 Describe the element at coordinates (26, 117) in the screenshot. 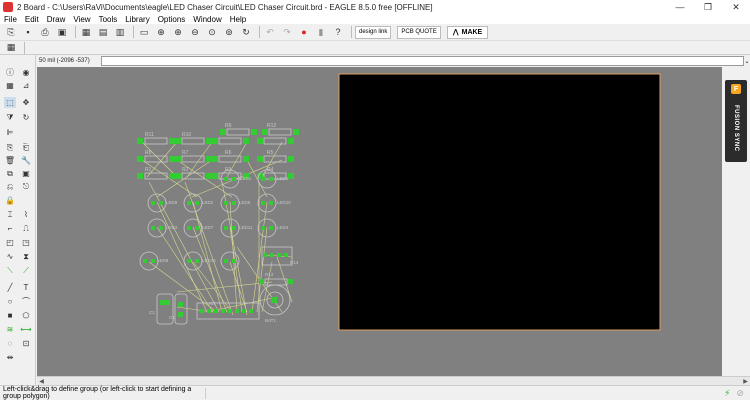

I see `rotate-icon: ↻` at that location.